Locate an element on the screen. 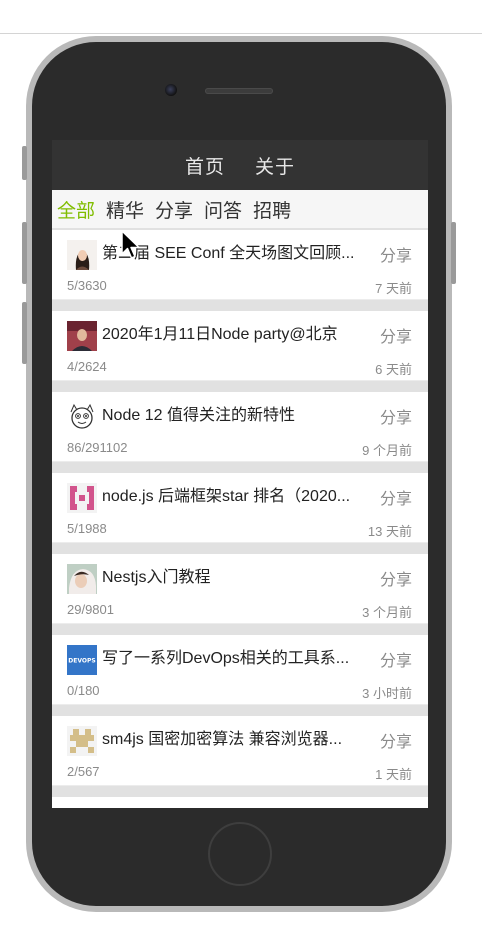 The width and height of the screenshot is (482, 930). power-button is located at coordinates (453, 253).